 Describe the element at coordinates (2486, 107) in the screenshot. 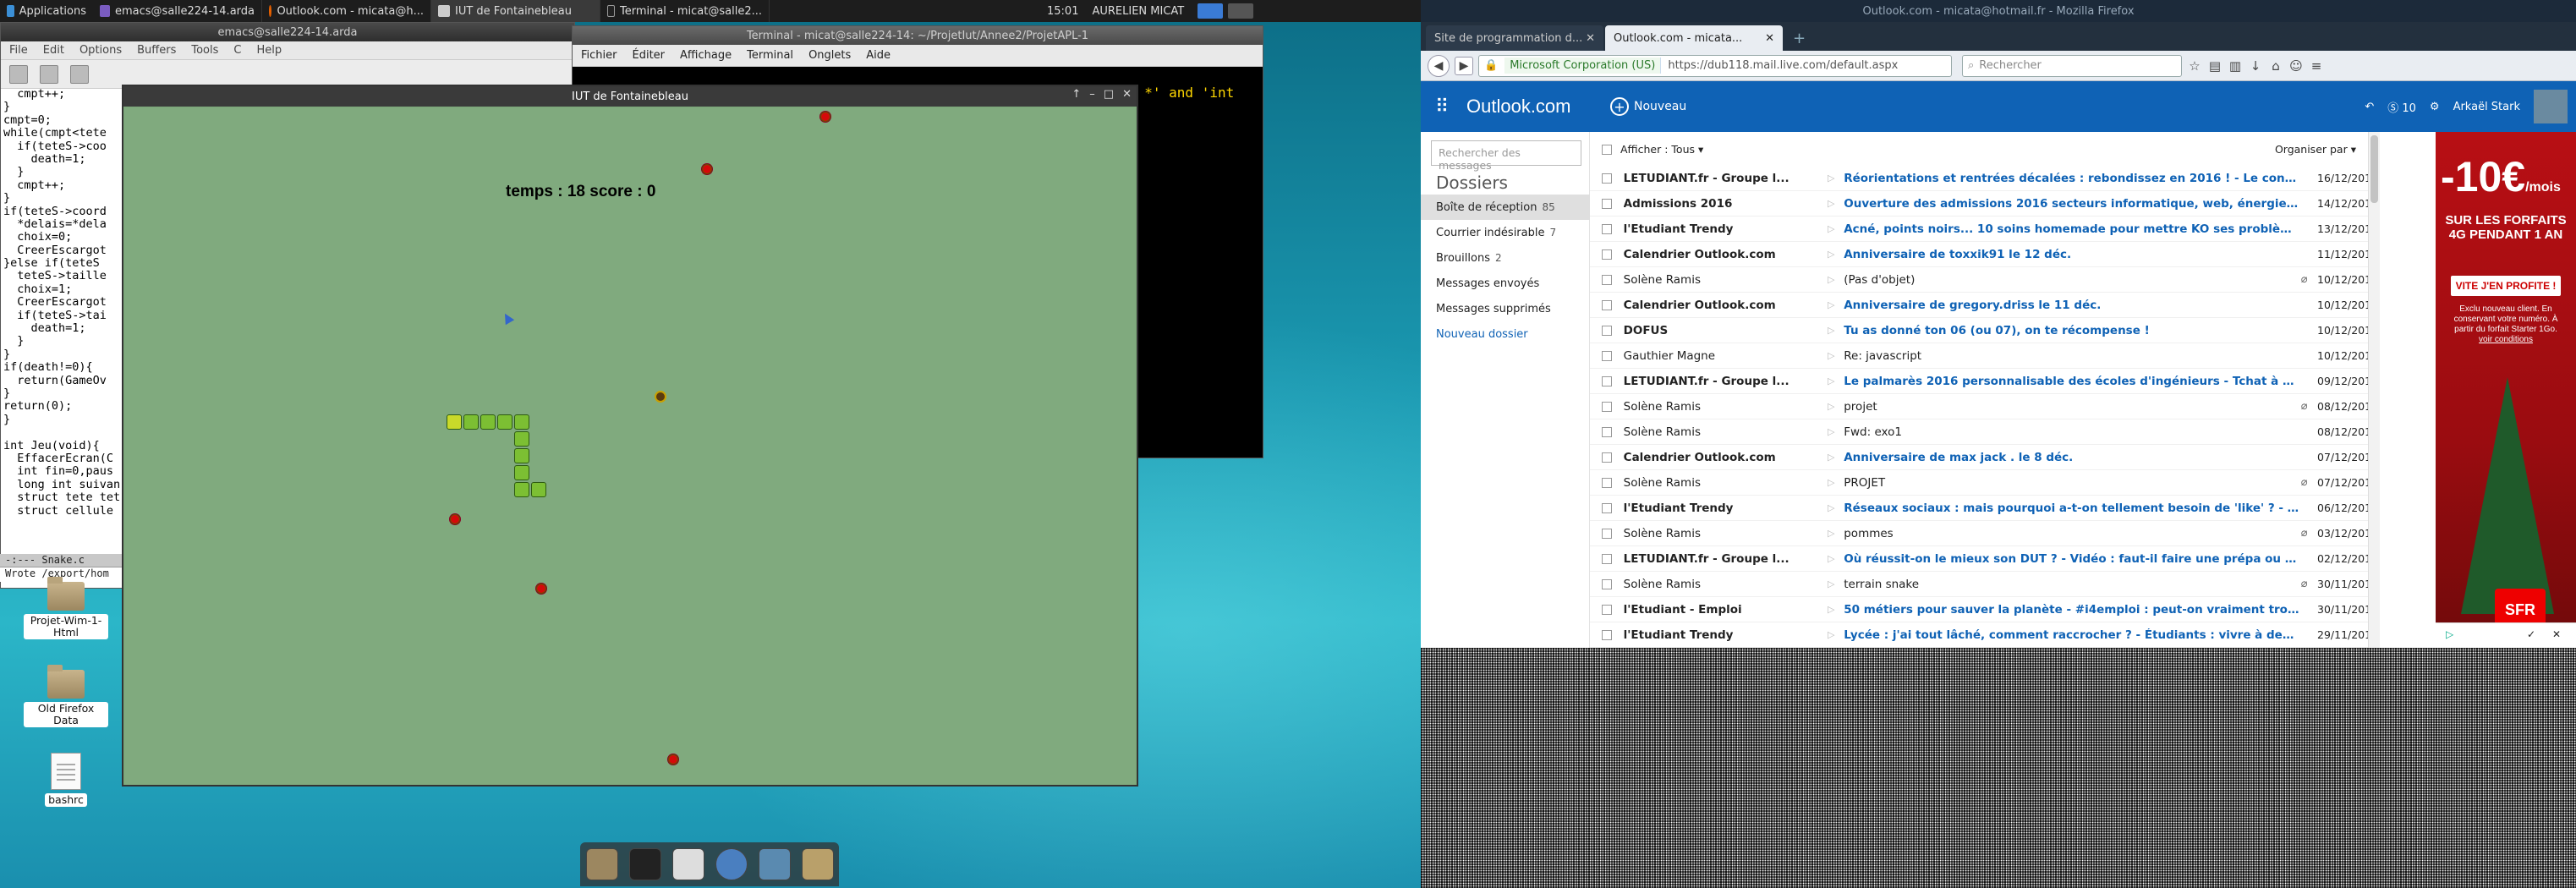

I see `user-name: Arkaël Stark` at that location.